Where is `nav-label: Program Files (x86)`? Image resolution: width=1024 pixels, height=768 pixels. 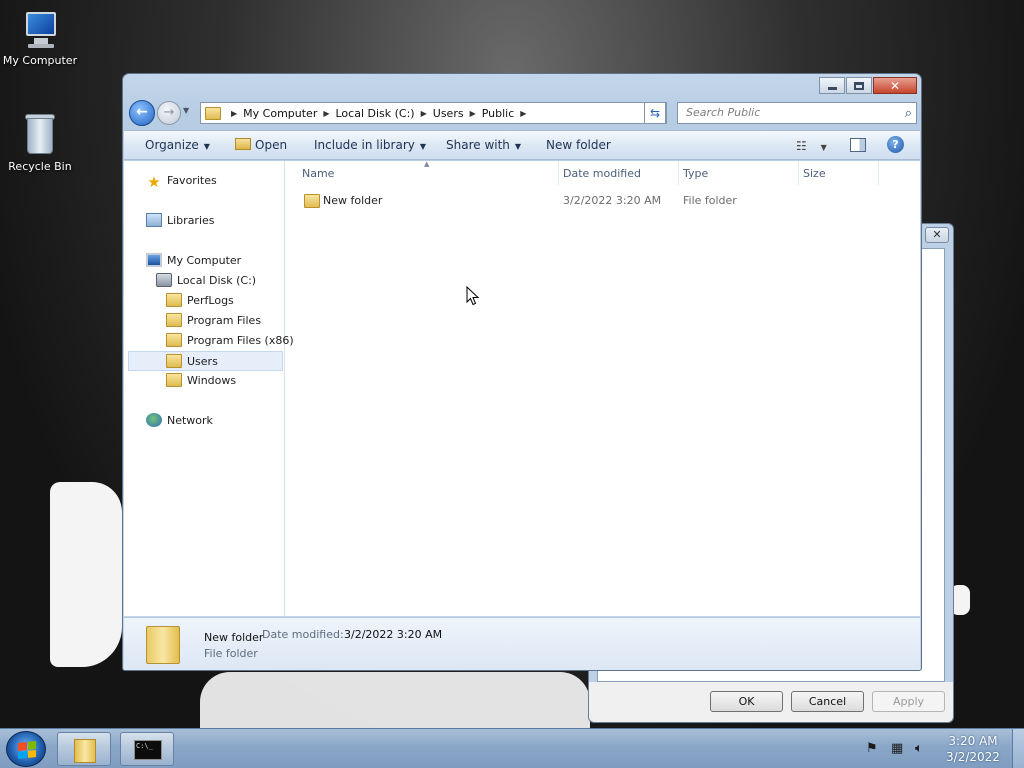 nav-label: Program Files (x86) is located at coordinates (240, 340).